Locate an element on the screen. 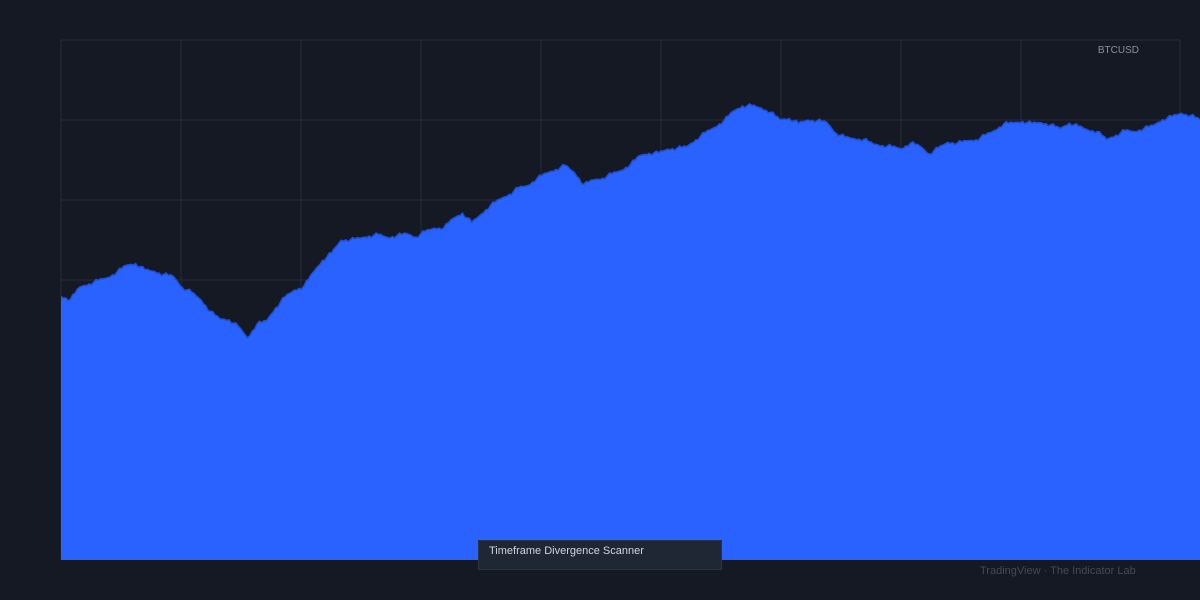 Image resolution: width=1200 pixels, height=600 pixels. indicator-name-text: Timeframe Divergence Scanner is located at coordinates (566, 551).